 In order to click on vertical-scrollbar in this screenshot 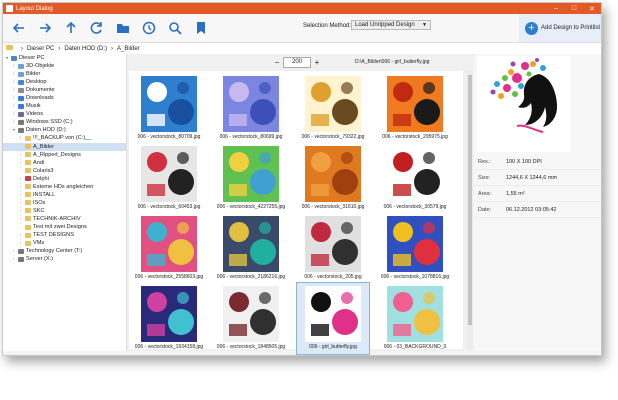, I will do `click(470, 210)`.